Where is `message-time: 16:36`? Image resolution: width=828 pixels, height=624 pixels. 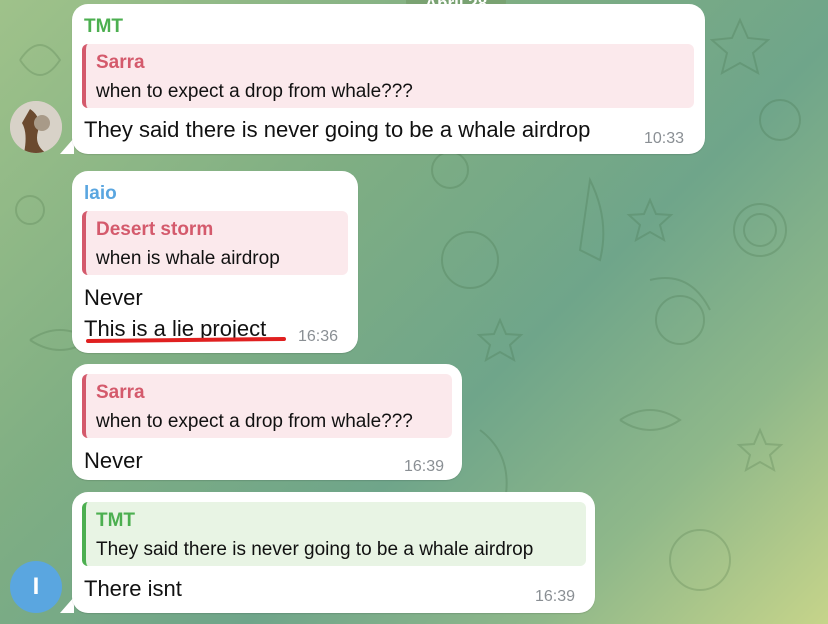 message-time: 16:36 is located at coordinates (318, 336).